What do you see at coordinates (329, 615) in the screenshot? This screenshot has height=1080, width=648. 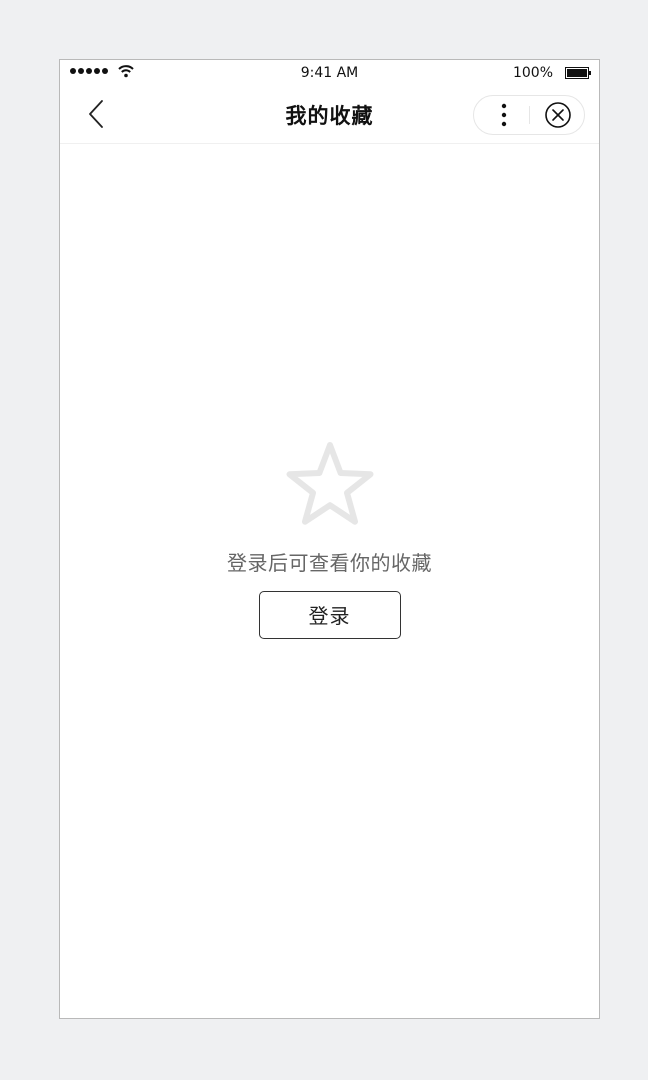 I see `login-button: 登录` at bounding box center [329, 615].